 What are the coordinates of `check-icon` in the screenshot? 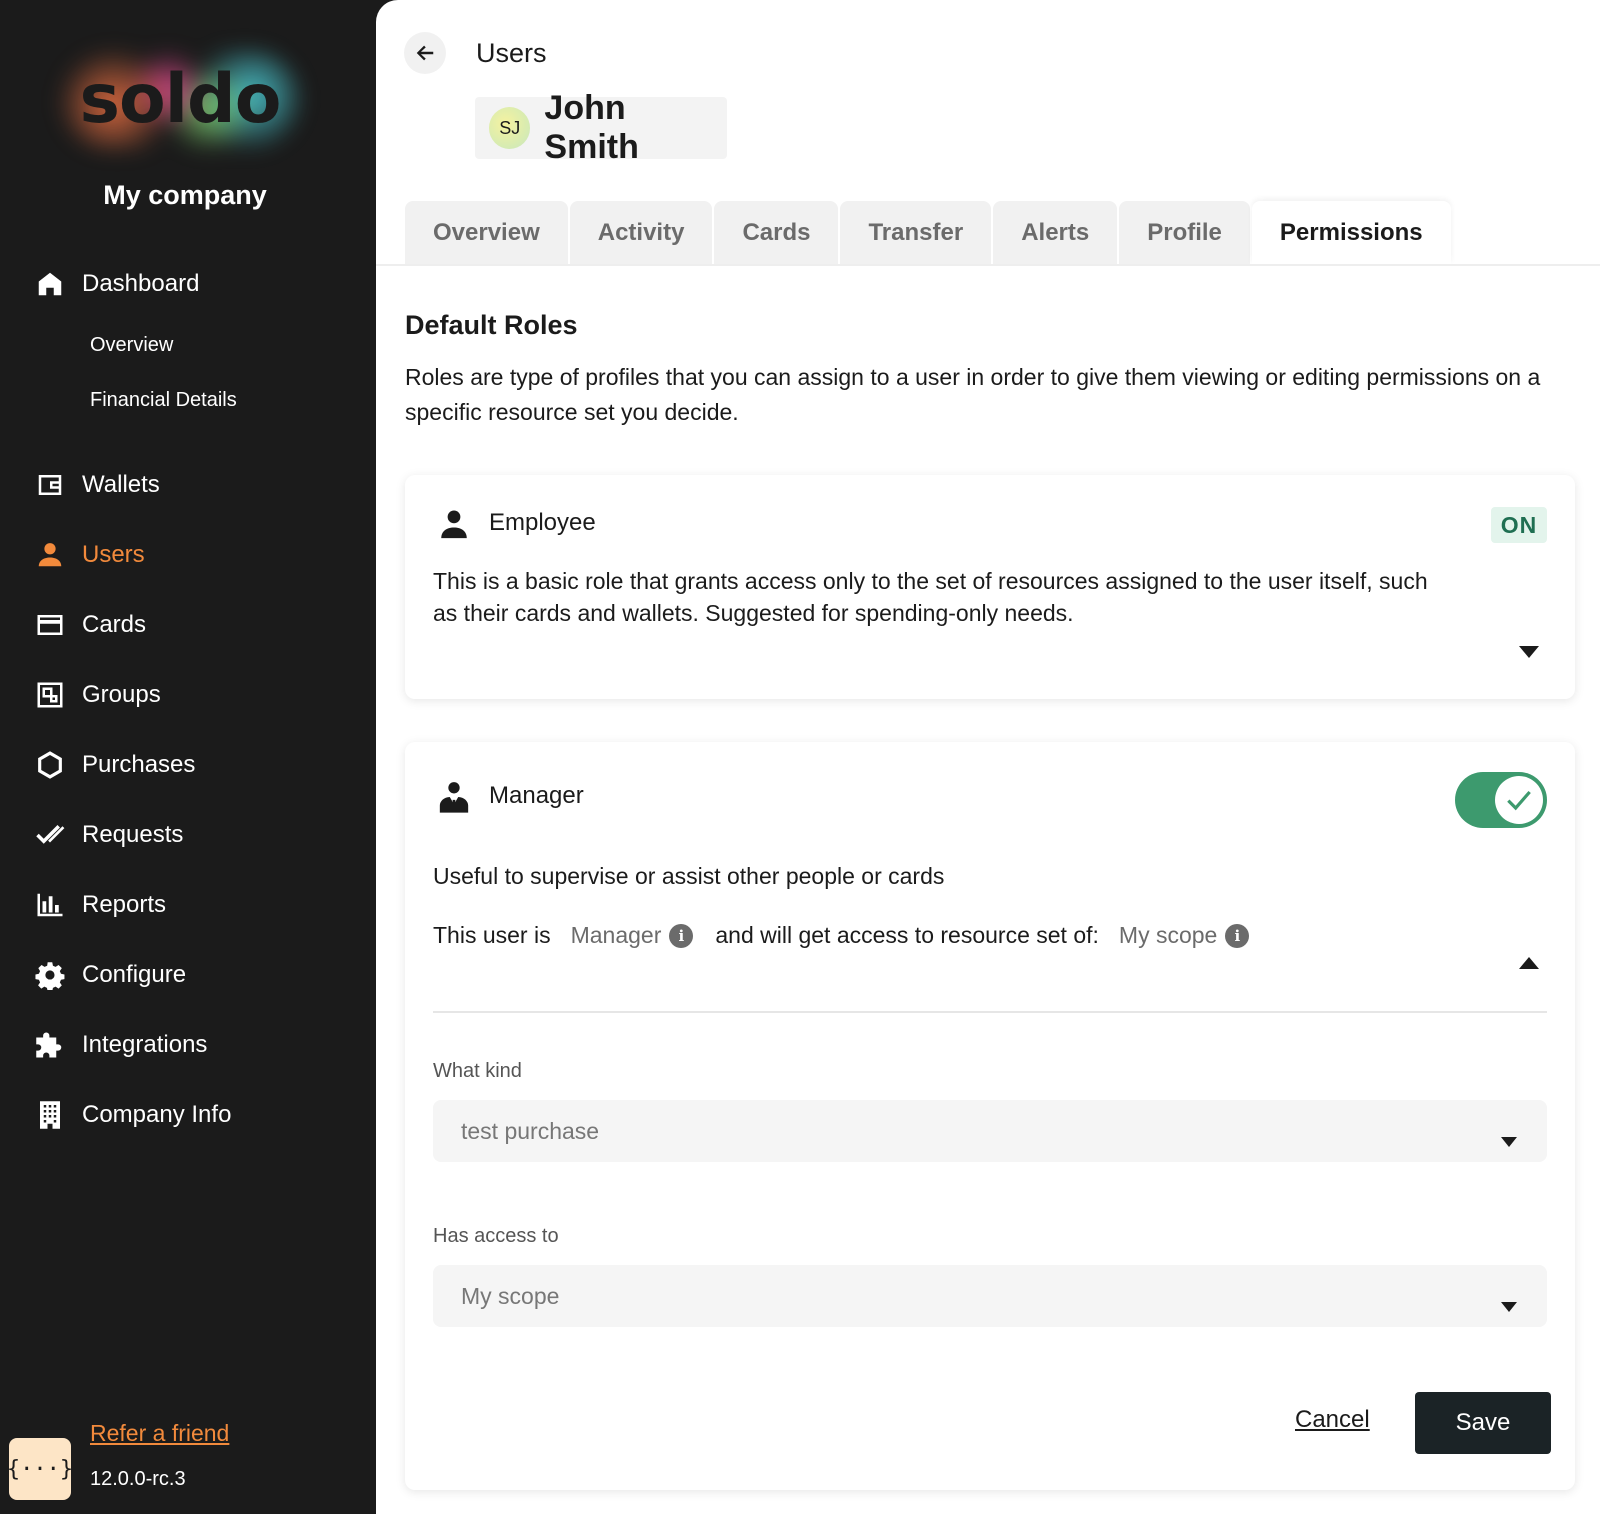 It's located at (1519, 800).